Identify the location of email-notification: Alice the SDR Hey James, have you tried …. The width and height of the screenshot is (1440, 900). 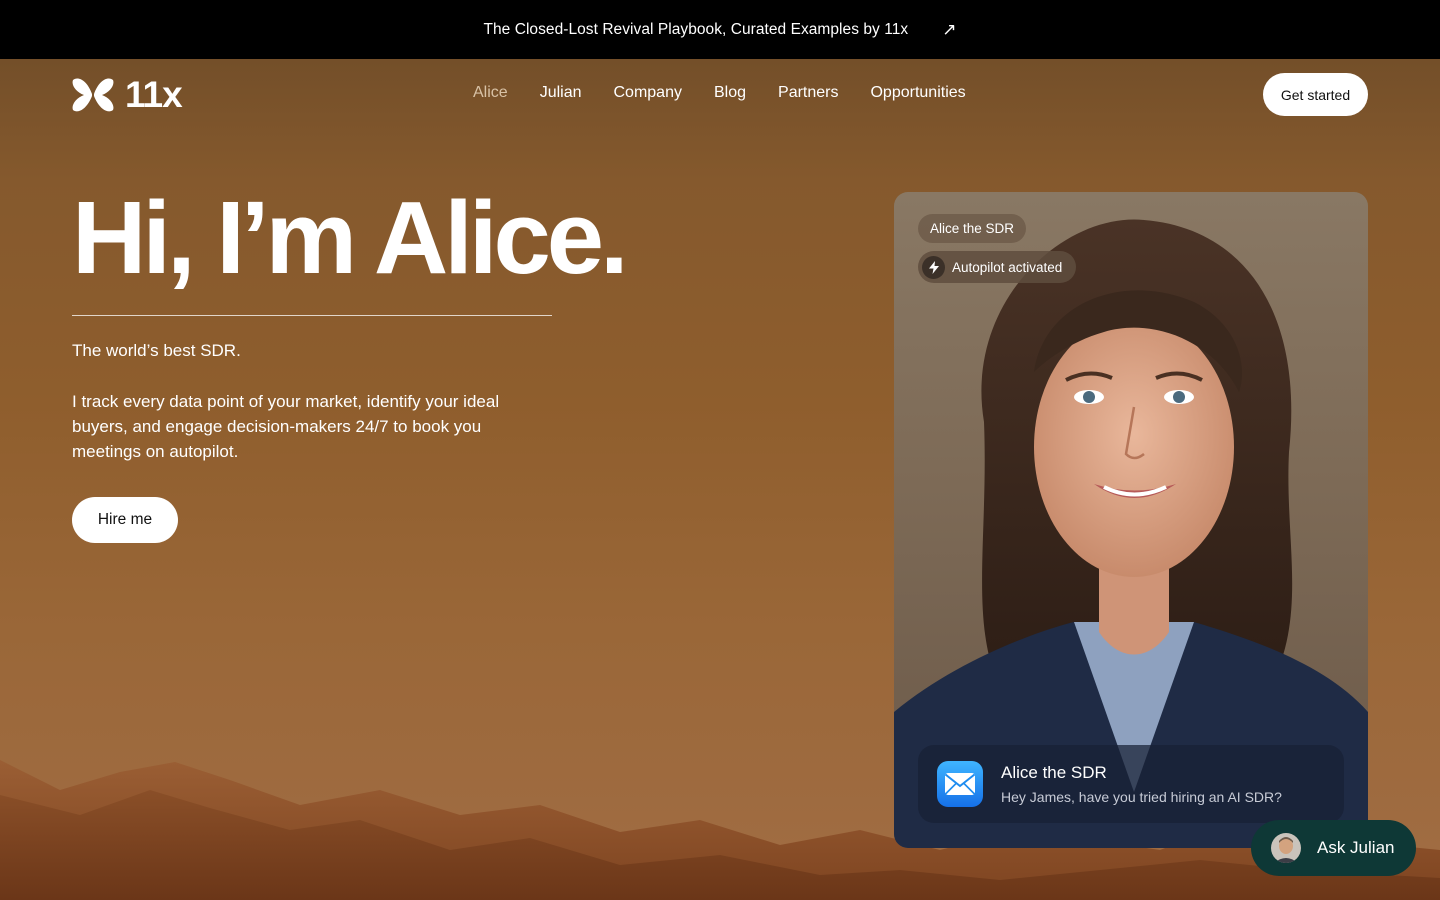
(1131, 784).